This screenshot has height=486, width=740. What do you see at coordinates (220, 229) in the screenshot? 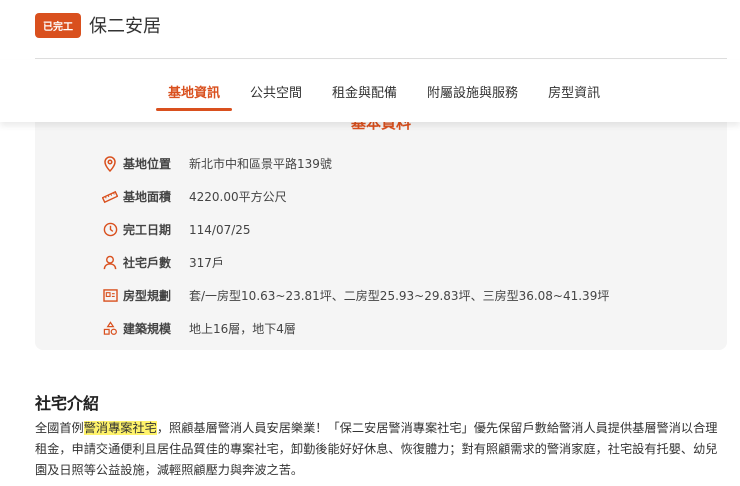
I see `info-value: 114/07/25` at bounding box center [220, 229].